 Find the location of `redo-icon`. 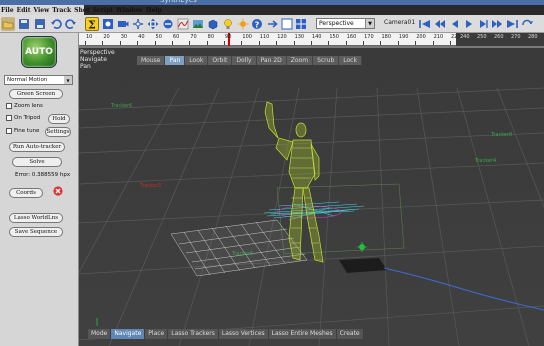

redo-icon is located at coordinates (71, 24).